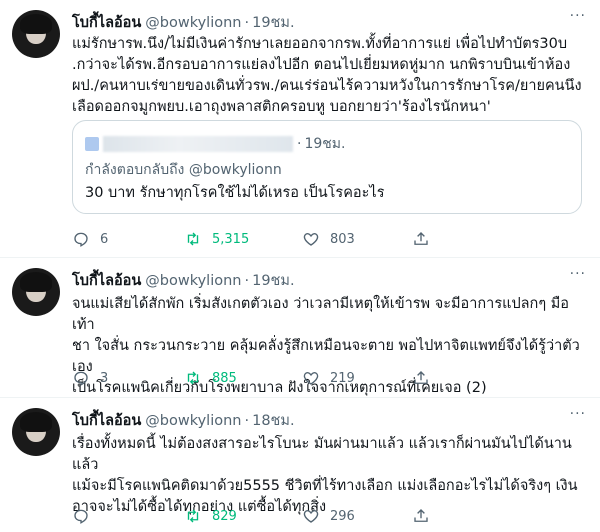 The height and width of the screenshot is (532, 600). I want to click on retweet-count: 5,315, so click(231, 239).